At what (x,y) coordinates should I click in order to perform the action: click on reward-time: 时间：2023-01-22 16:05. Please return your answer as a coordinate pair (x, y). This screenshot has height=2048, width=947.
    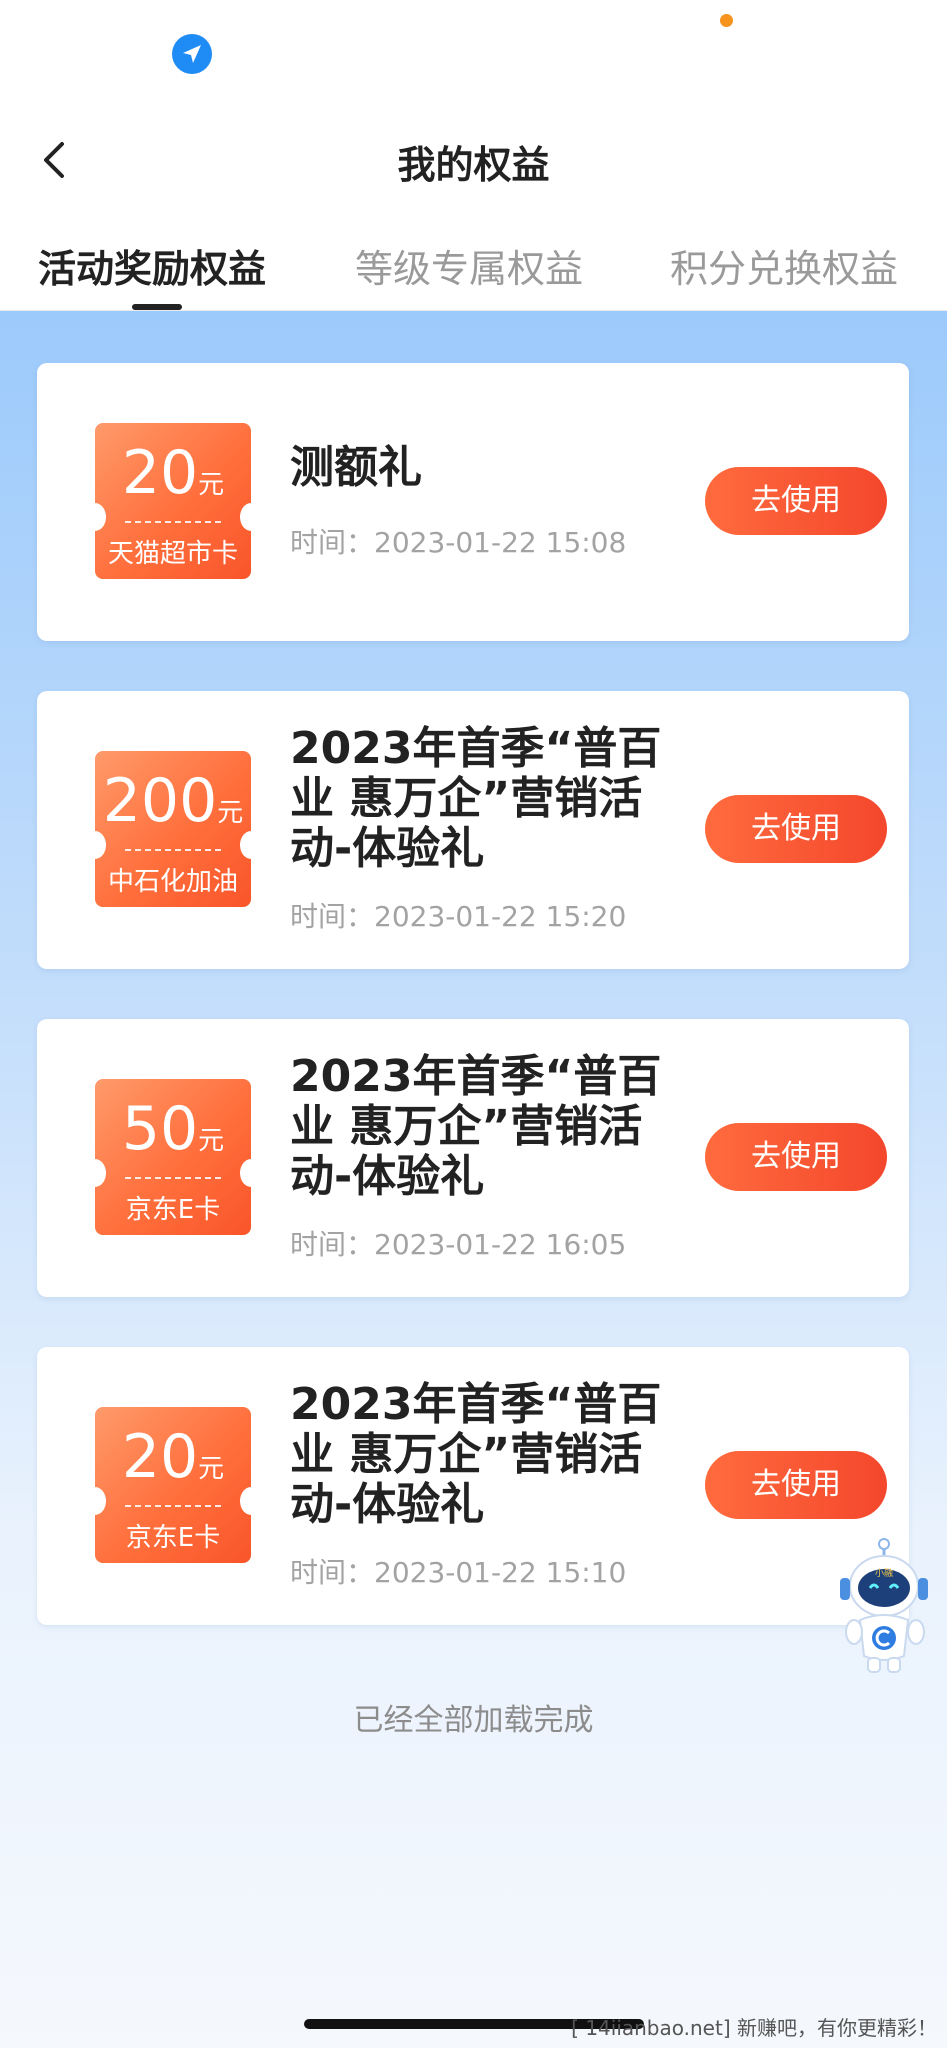
    Looking at the image, I should click on (458, 1244).